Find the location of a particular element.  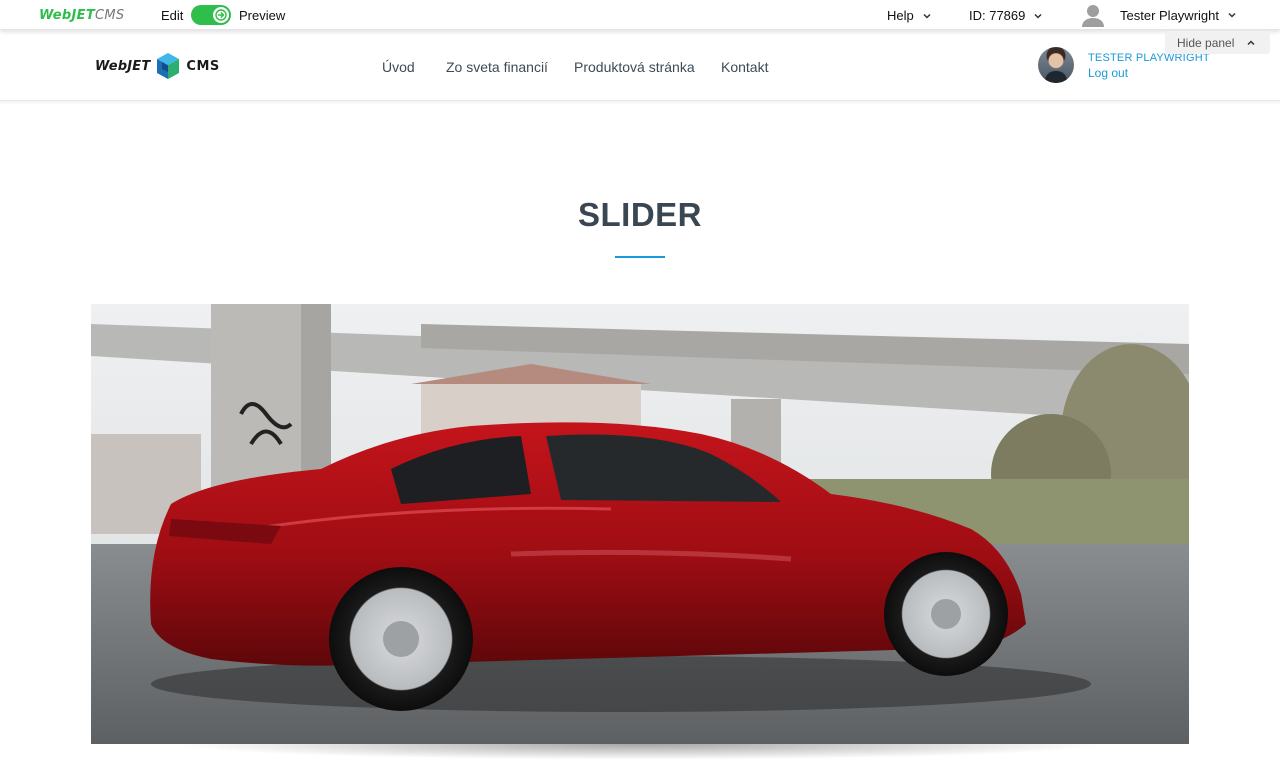

chevron-up-icon is located at coordinates (1251, 42).